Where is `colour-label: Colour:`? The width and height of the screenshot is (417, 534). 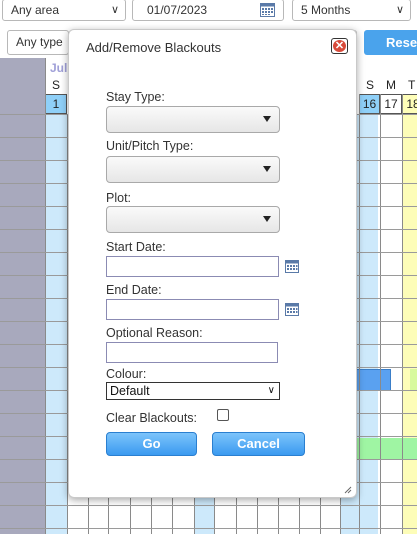
colour-label: Colour: is located at coordinates (126, 374).